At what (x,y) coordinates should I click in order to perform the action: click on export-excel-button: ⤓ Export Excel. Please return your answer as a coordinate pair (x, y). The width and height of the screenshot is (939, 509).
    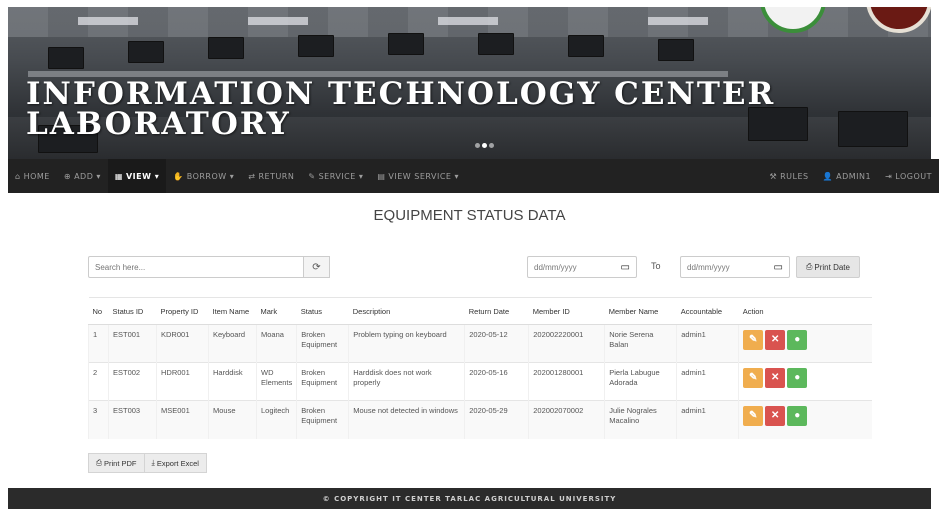
    Looking at the image, I should click on (175, 463).